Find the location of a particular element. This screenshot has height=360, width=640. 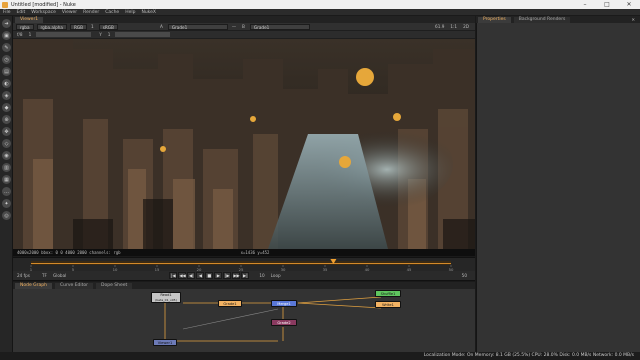

keyer-icon: ◆ is located at coordinates (6, 107).